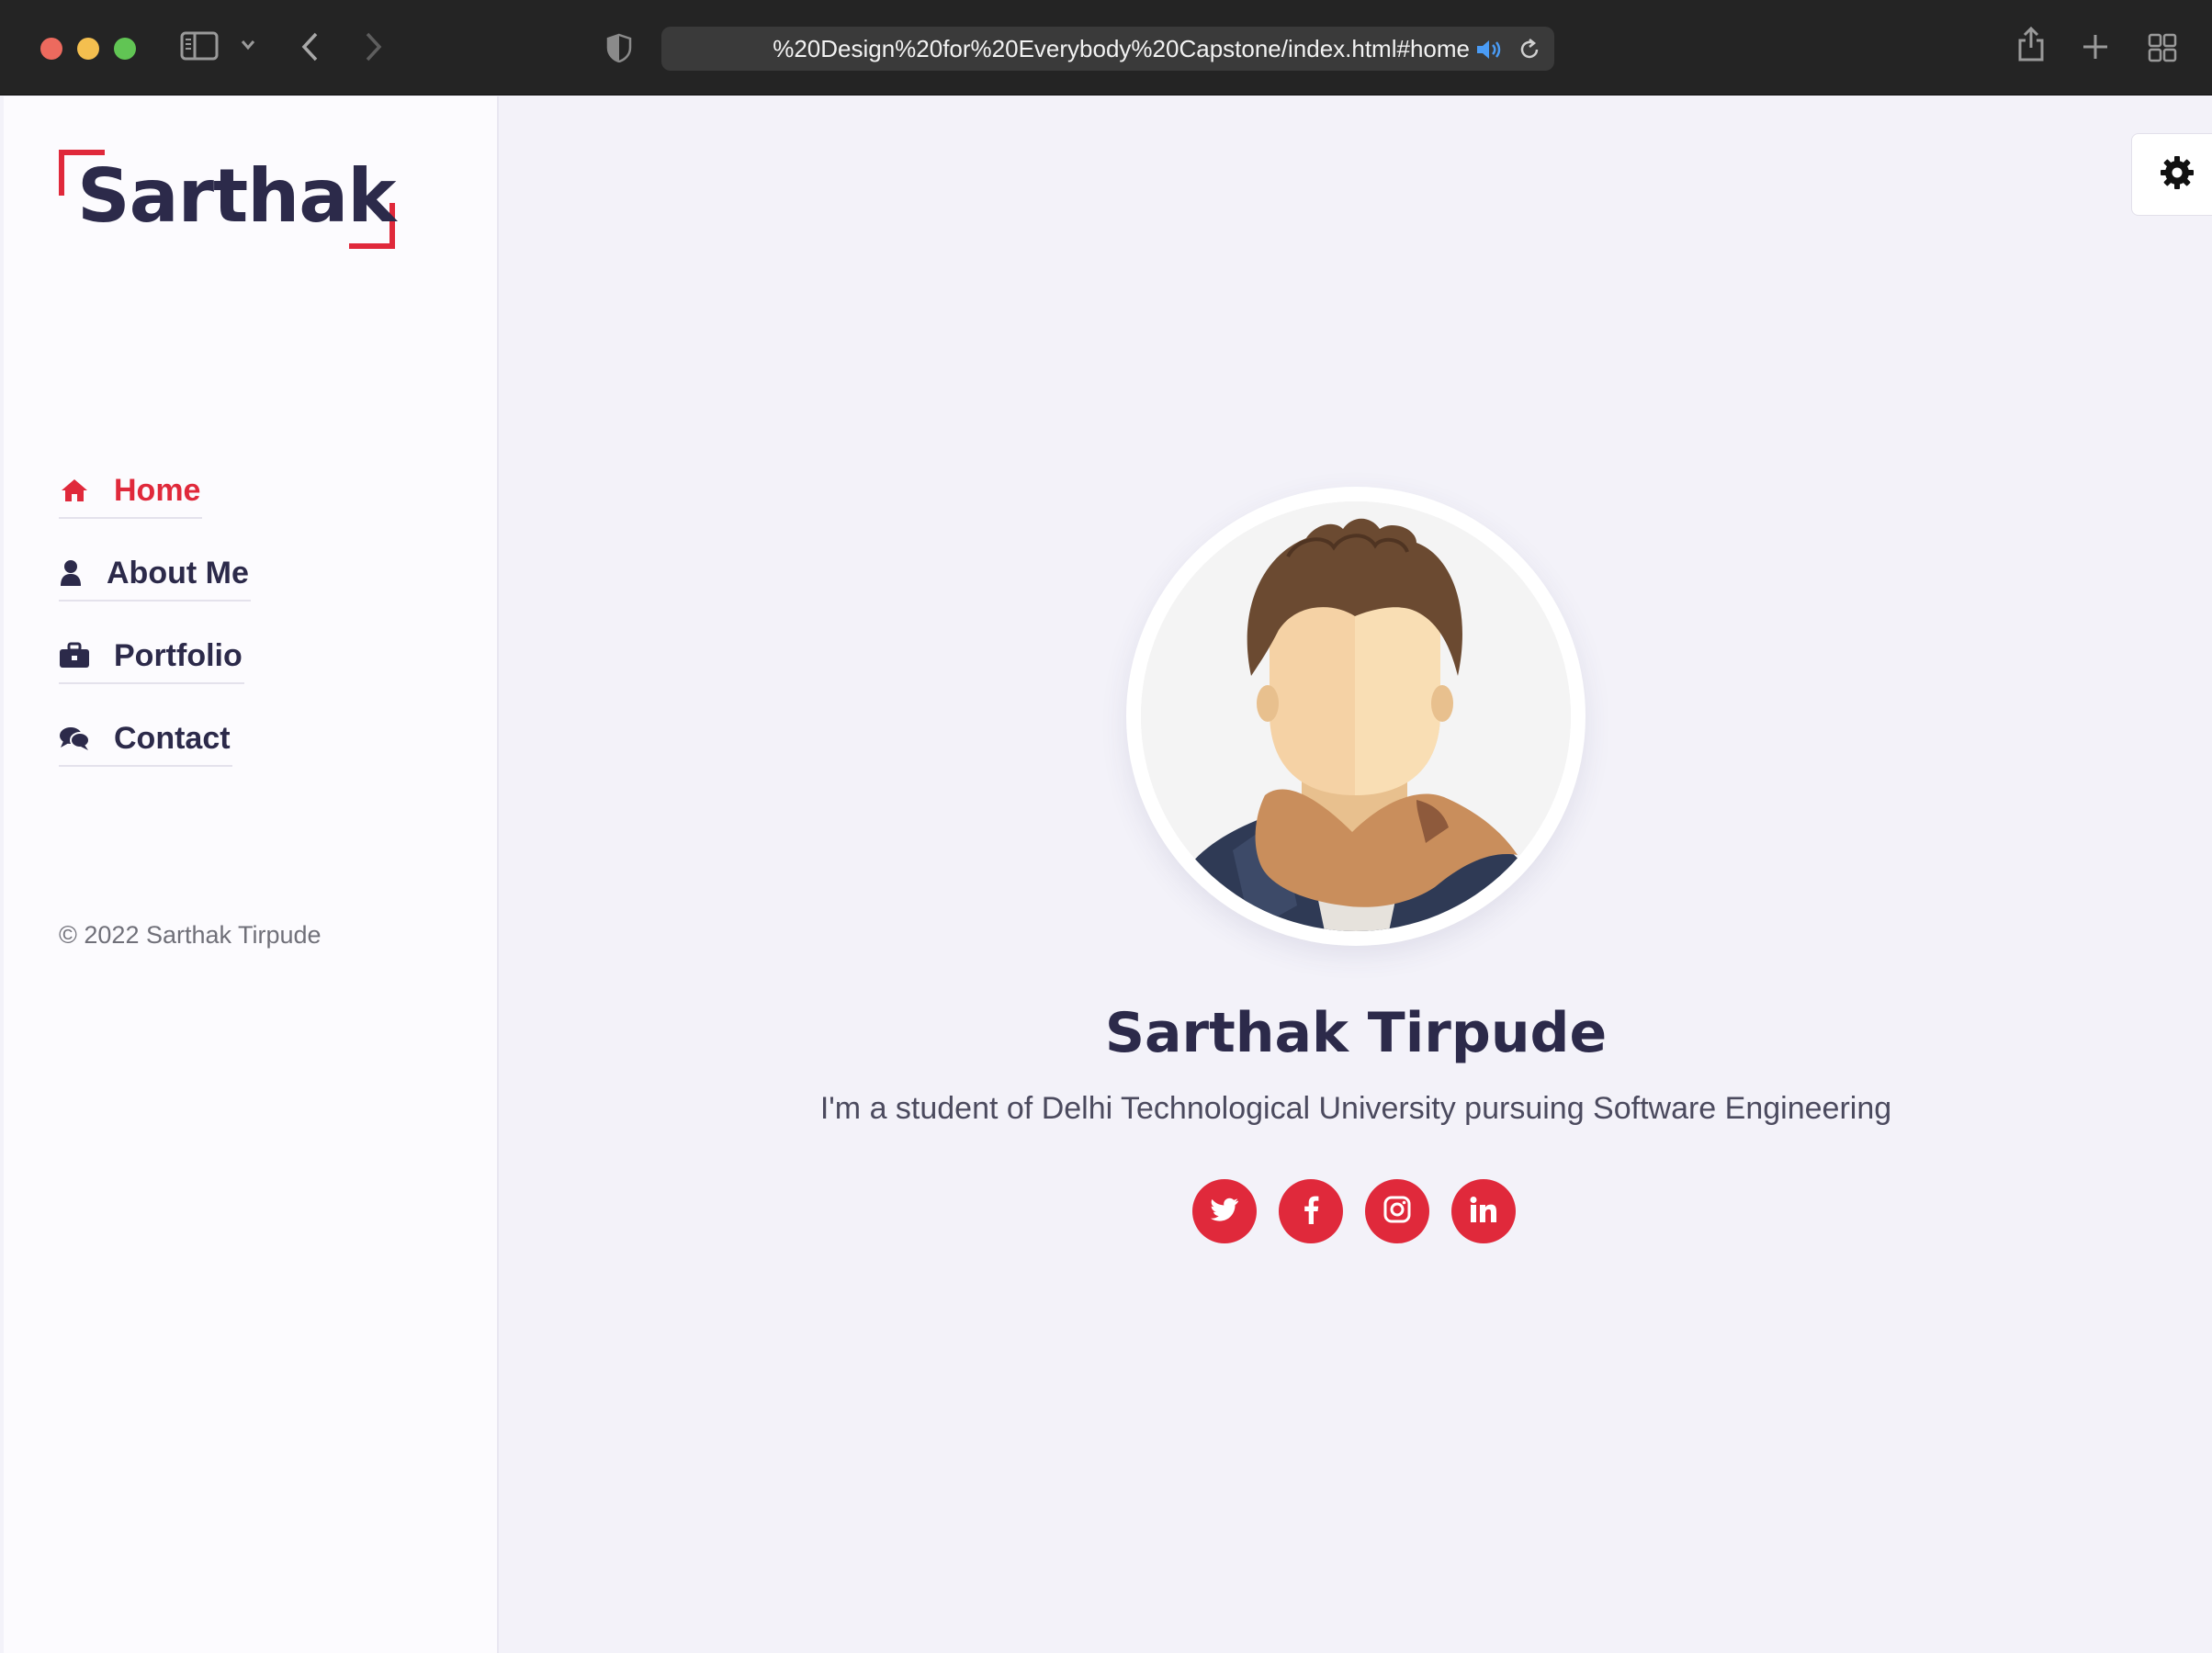  Describe the element at coordinates (236, 196) in the screenshot. I see `logo-text: Sarthak` at that location.